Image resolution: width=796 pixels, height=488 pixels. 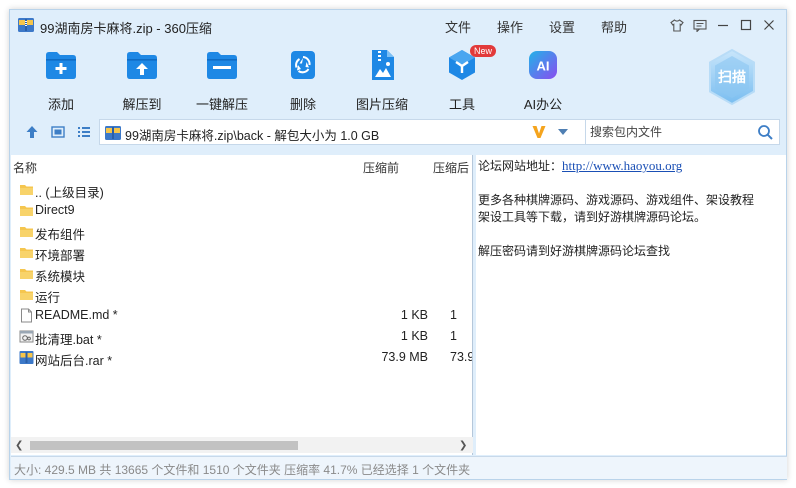 I want to click on file-packed-size: 1, so click(x=453, y=315).